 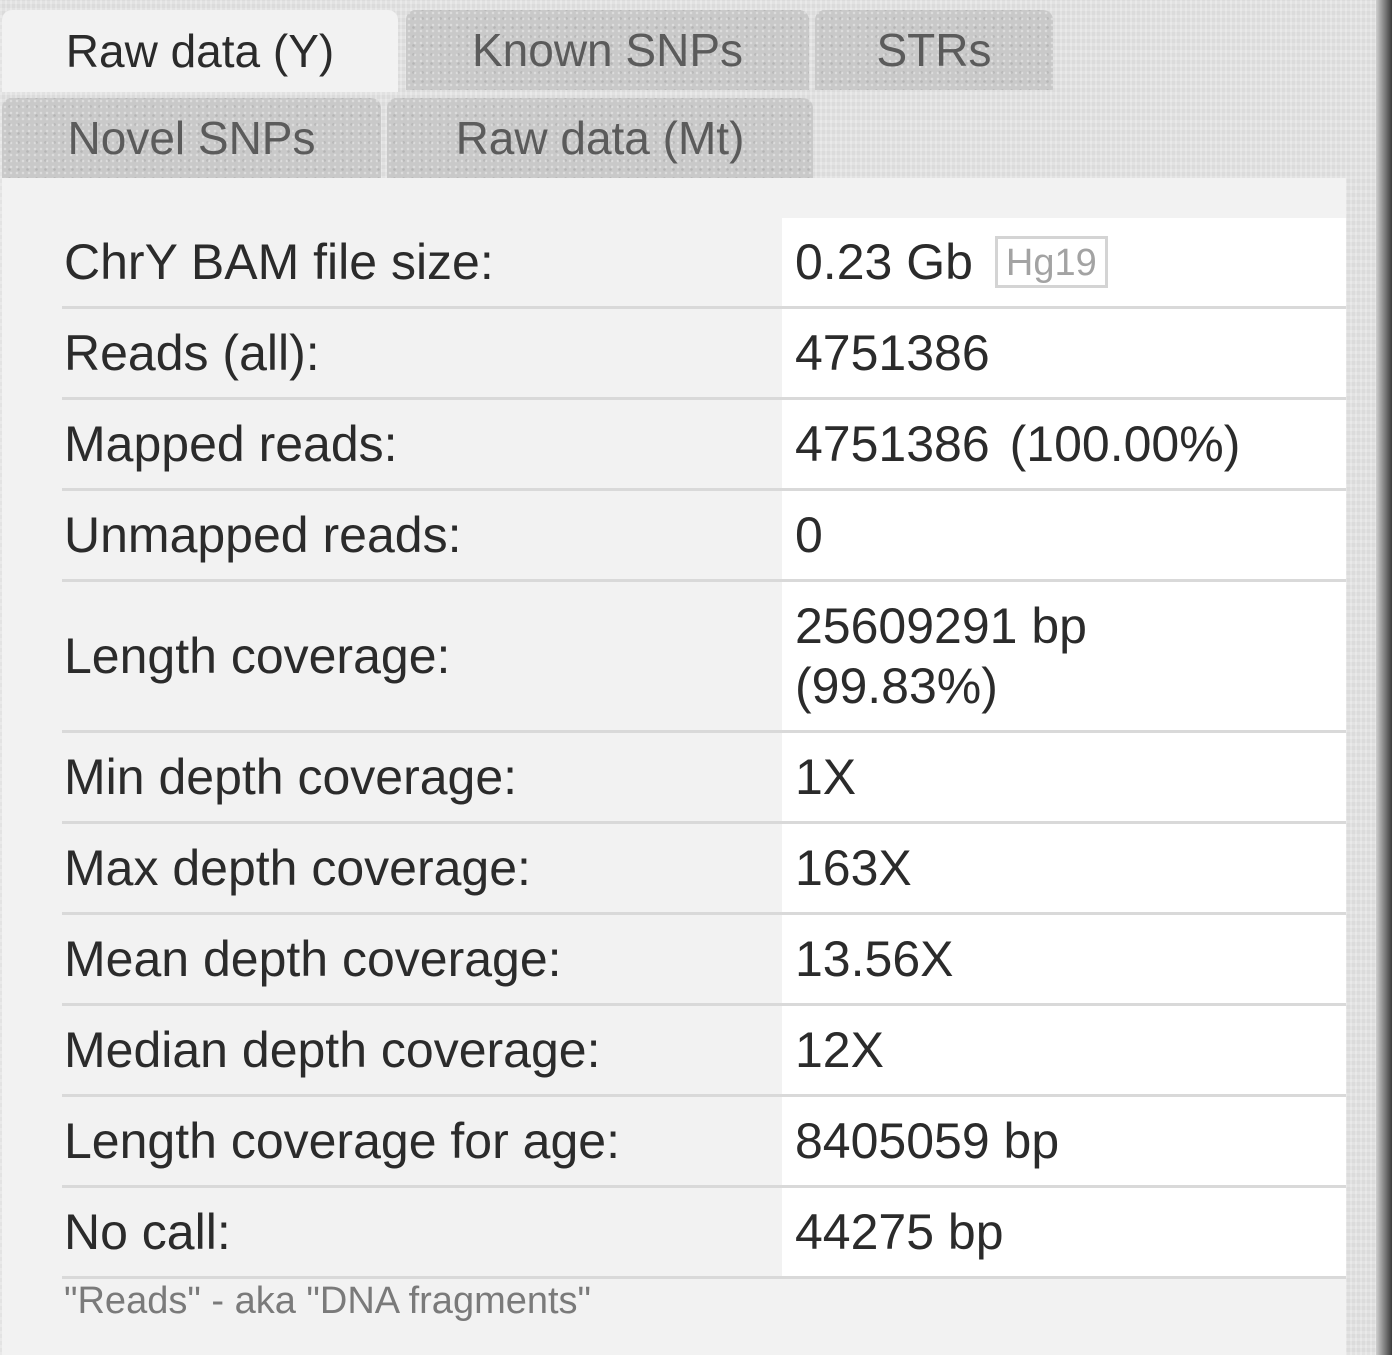 What do you see at coordinates (291, 777) in the screenshot?
I see `min-depth-label: Min depth coverage:` at bounding box center [291, 777].